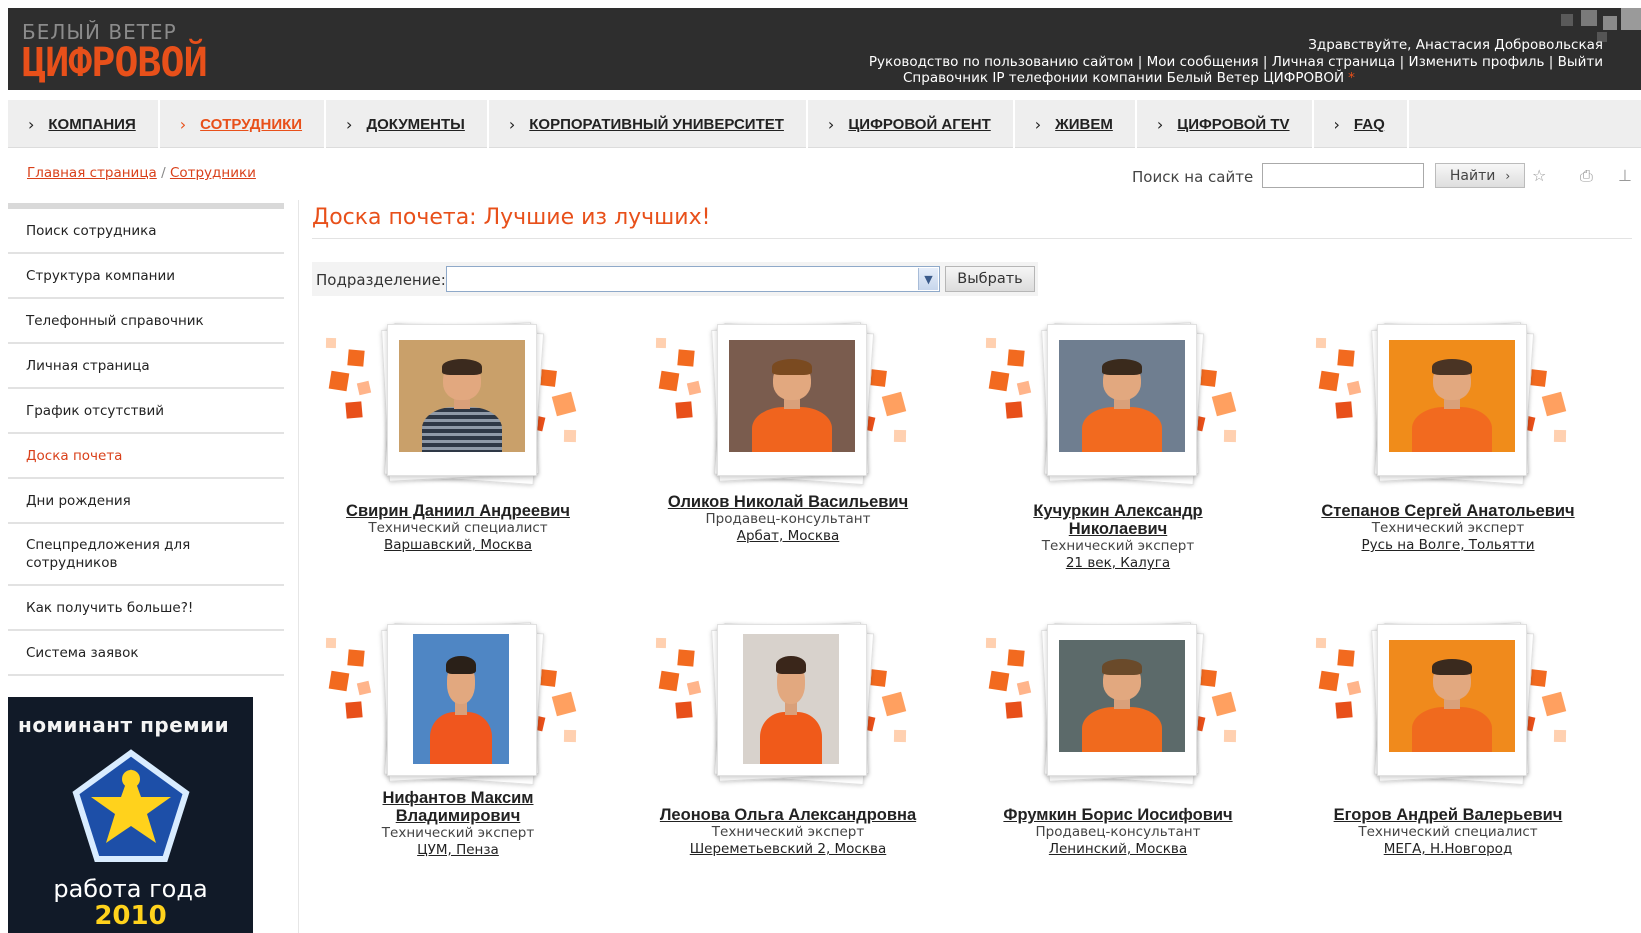  What do you see at coordinates (1225, 124) in the screenshot?
I see `nav-tv: › ЦИФРОВОЙ TV` at bounding box center [1225, 124].